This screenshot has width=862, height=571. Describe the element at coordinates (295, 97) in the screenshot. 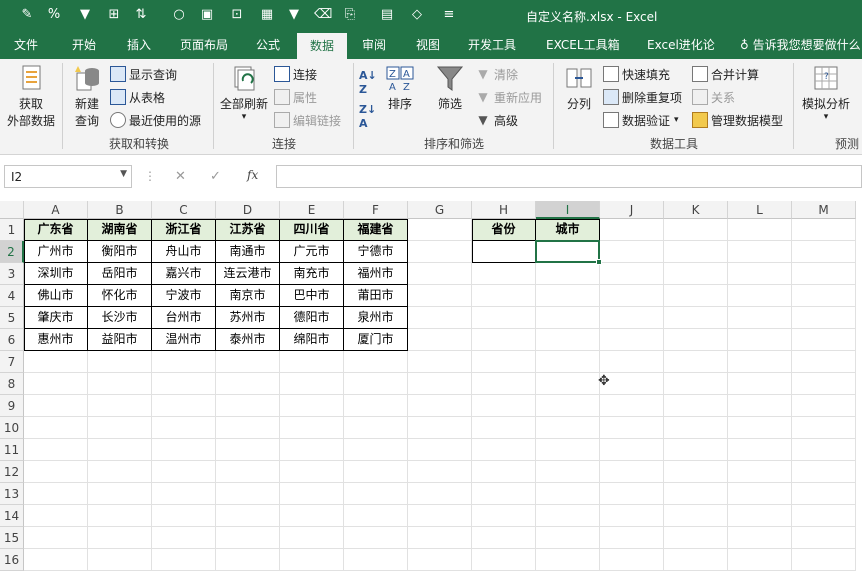

I see `properties-button: 属性` at that location.